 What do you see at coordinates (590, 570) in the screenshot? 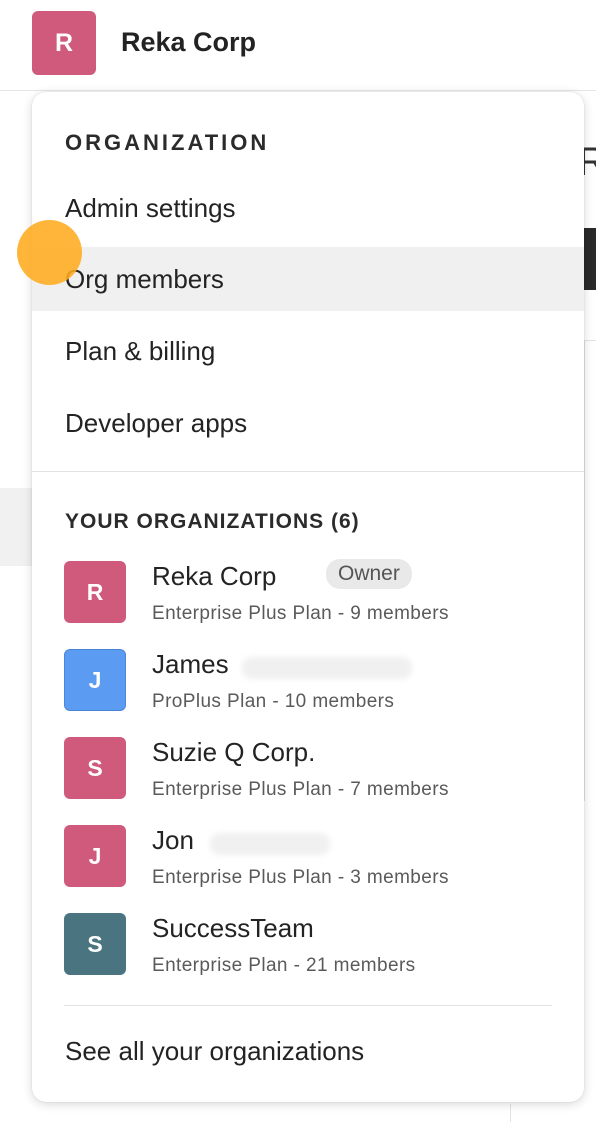
I see `background-card-fragment` at bounding box center [590, 570].